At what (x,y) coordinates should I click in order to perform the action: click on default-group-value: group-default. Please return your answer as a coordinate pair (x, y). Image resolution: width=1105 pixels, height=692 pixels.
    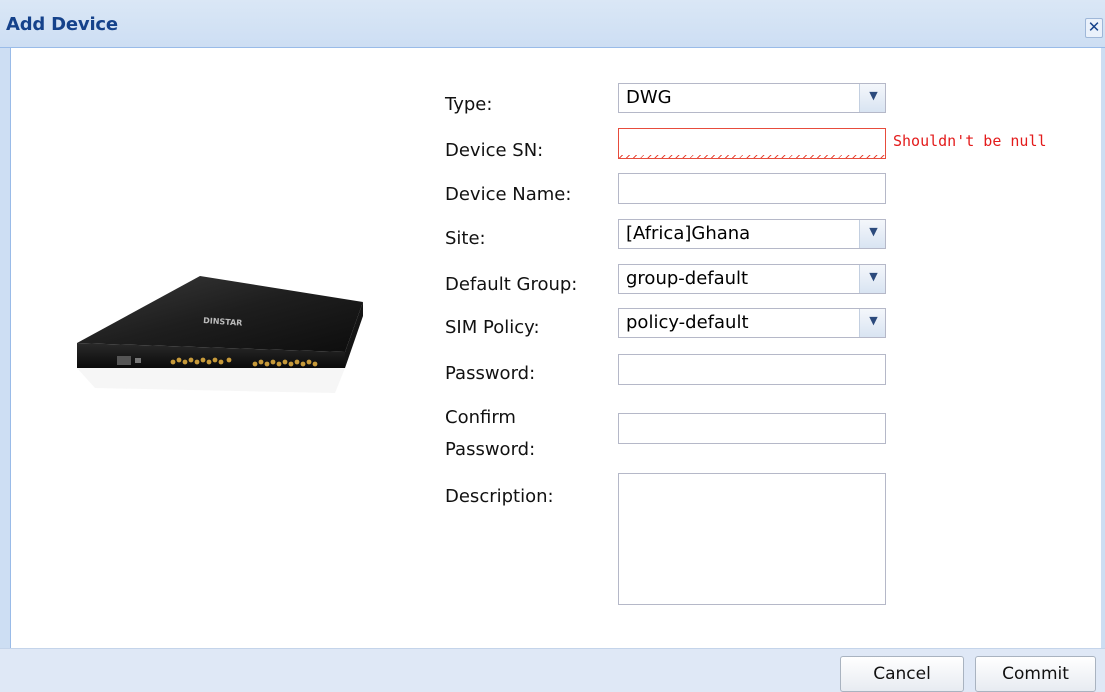
    Looking at the image, I should click on (687, 278).